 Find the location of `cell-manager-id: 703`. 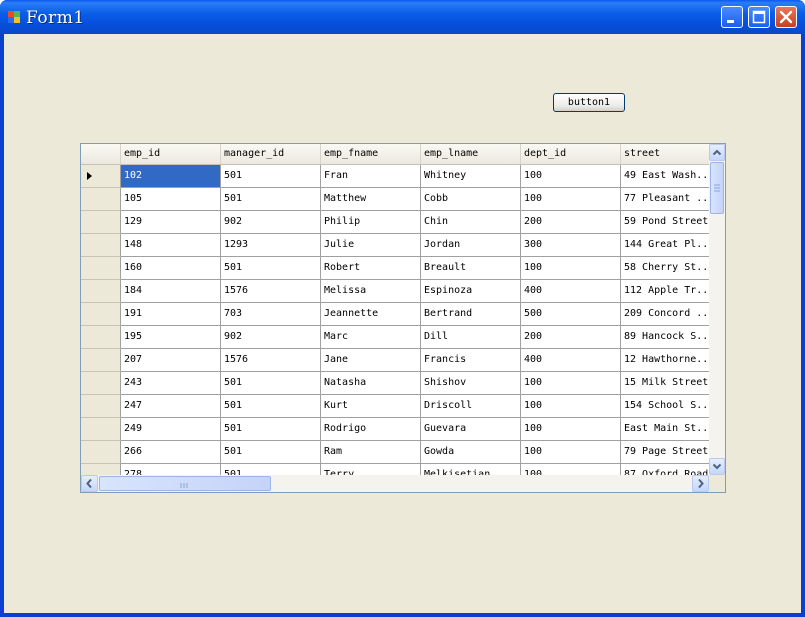

cell-manager-id: 703 is located at coordinates (271, 314).